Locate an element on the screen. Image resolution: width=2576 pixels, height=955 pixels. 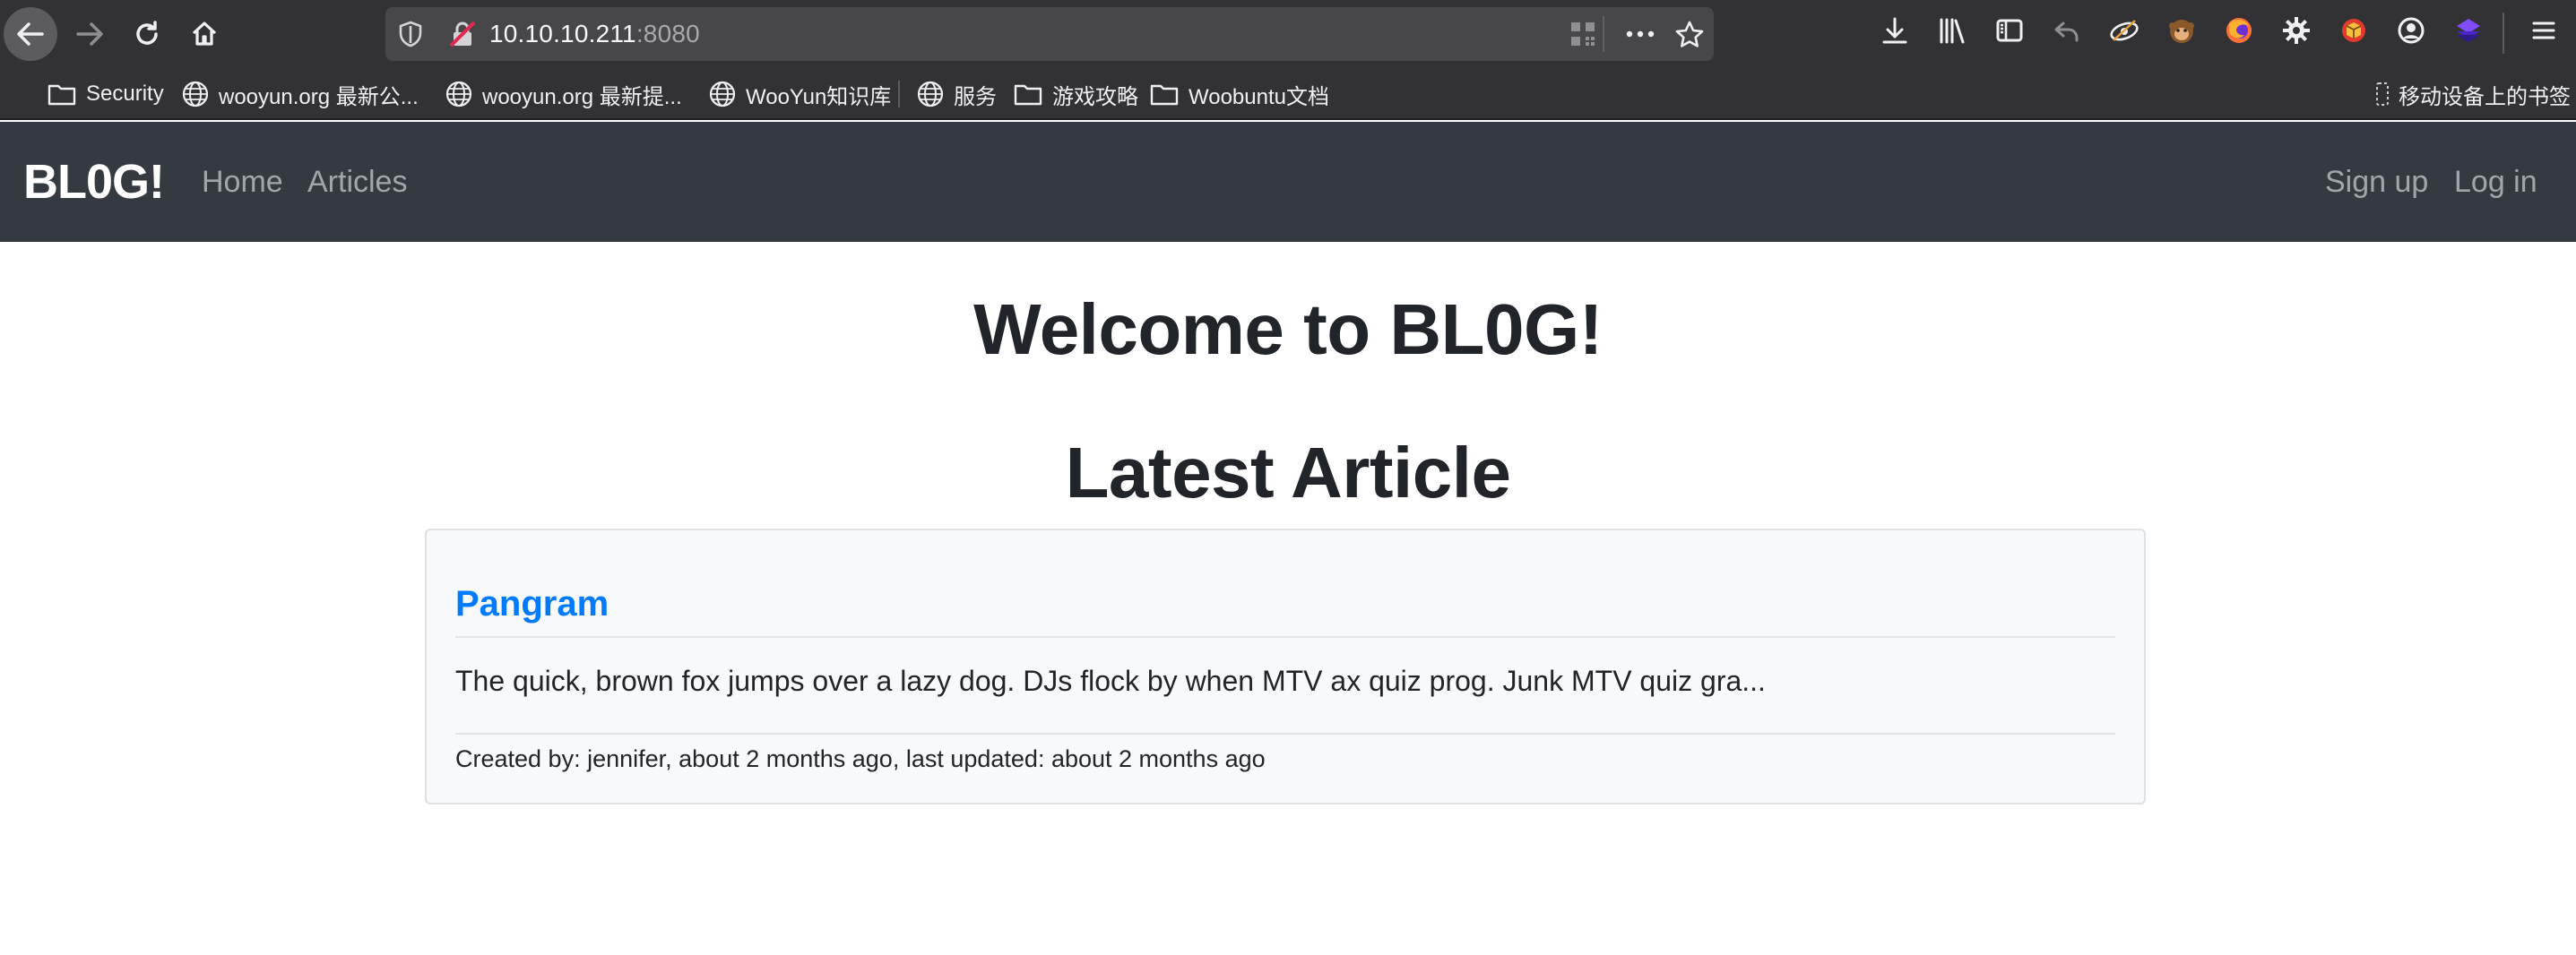
nav-sign-up: Sign up is located at coordinates (2376, 182).